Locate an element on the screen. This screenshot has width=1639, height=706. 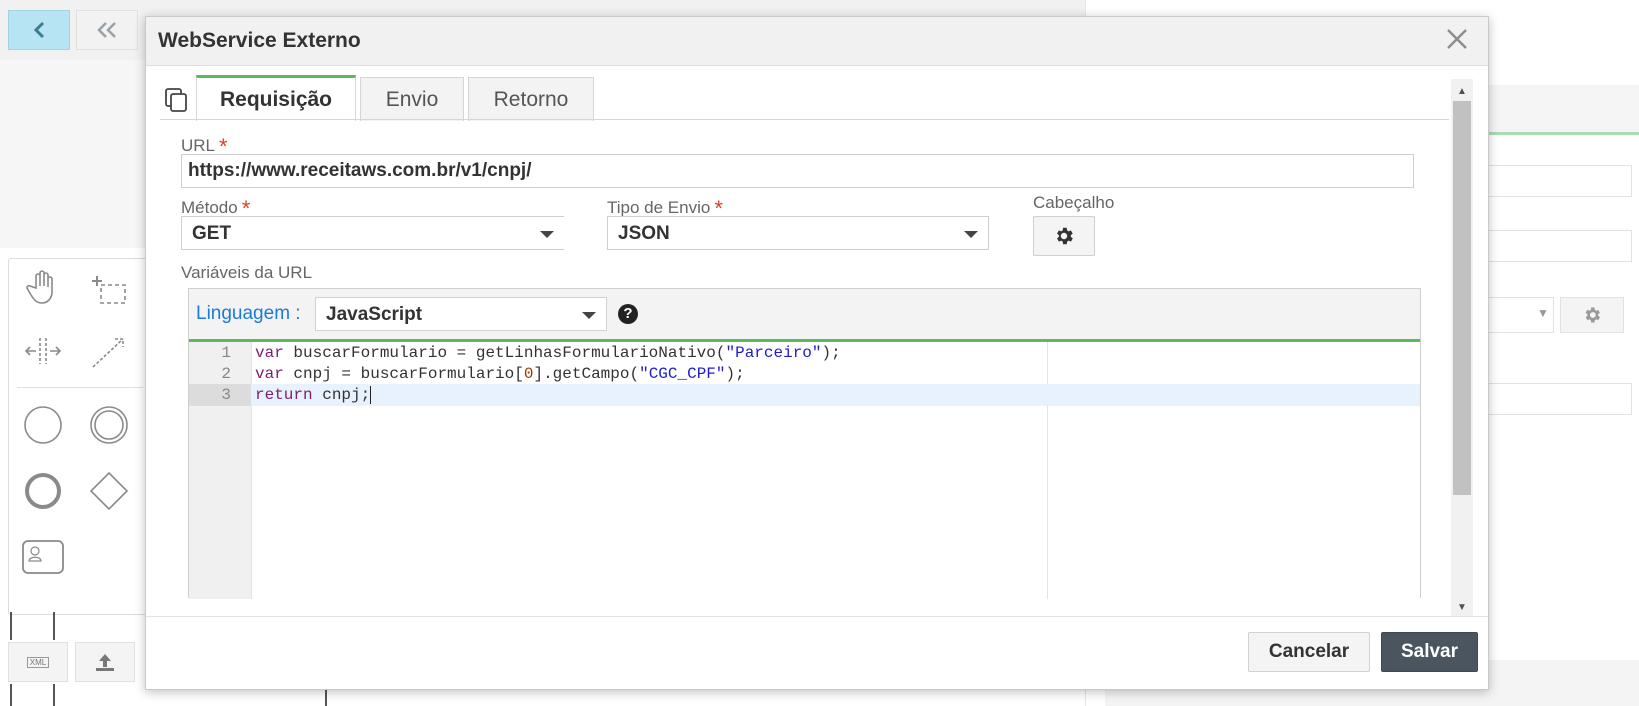
dialog-scrollbar: ▲ ▼ is located at coordinates (1462, 349).